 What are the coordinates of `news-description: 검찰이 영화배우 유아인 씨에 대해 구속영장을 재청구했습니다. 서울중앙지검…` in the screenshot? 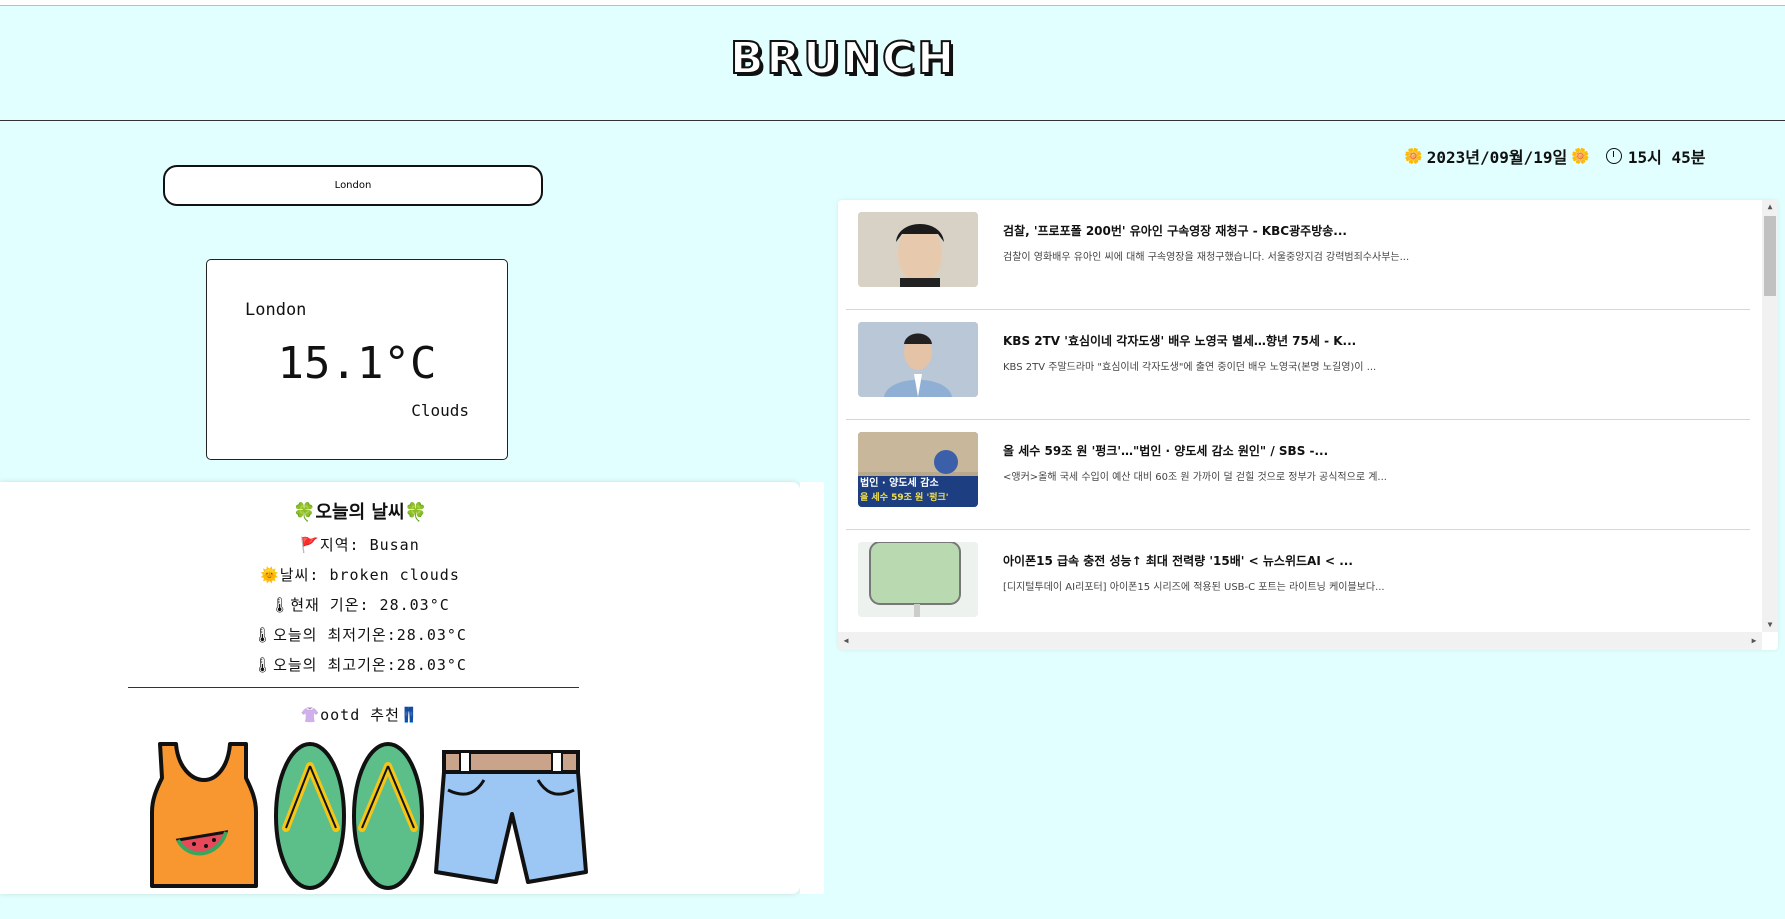 It's located at (1206, 257).